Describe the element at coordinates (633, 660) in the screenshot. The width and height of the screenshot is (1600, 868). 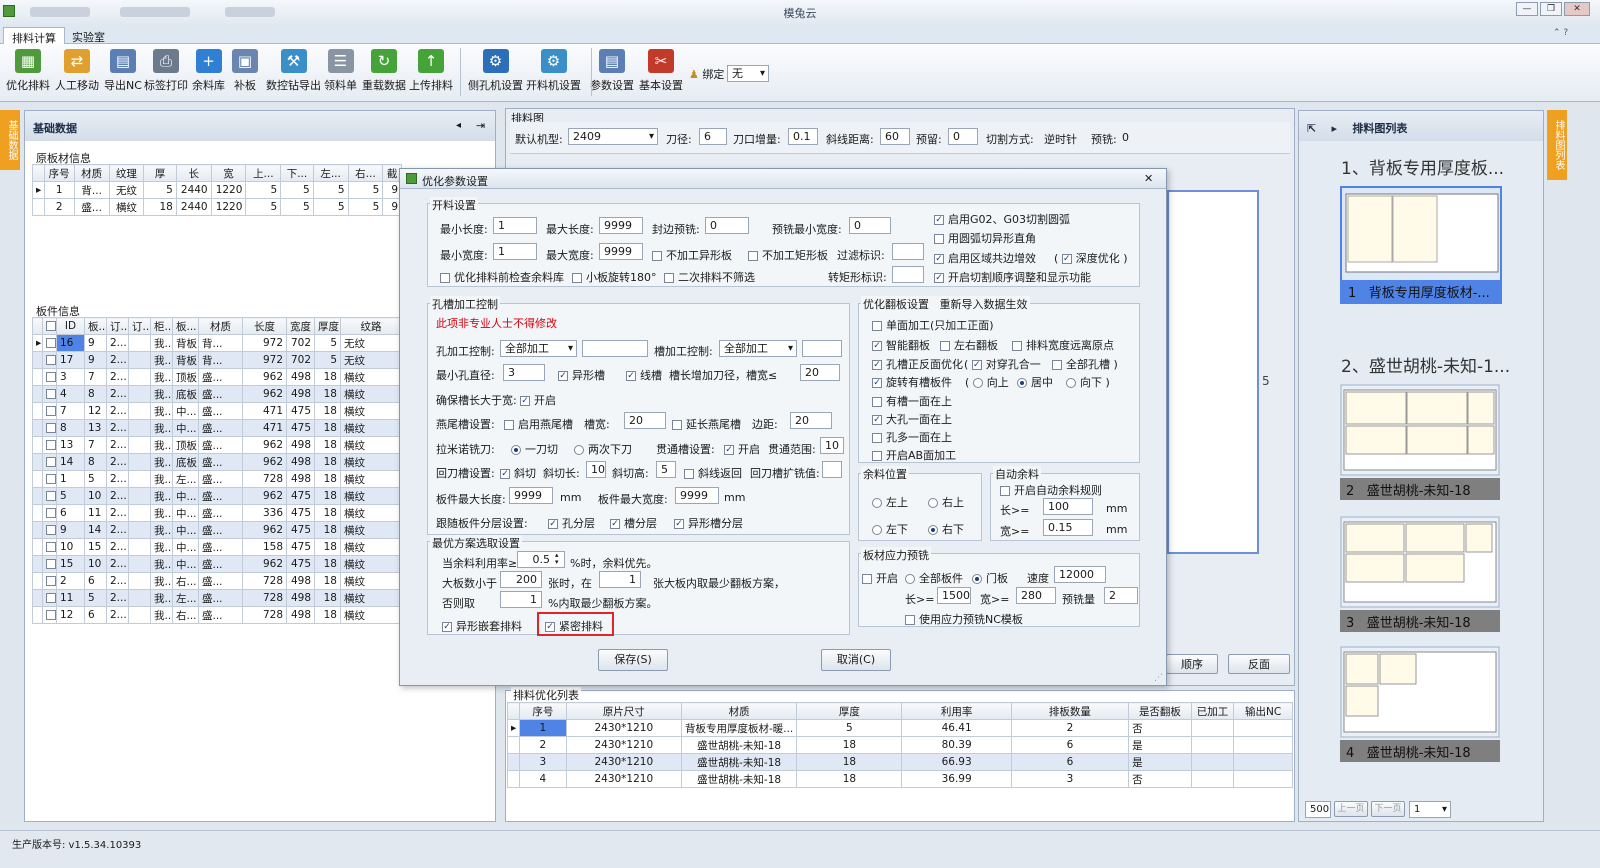
I see `save-button: 保存(S)` at that location.